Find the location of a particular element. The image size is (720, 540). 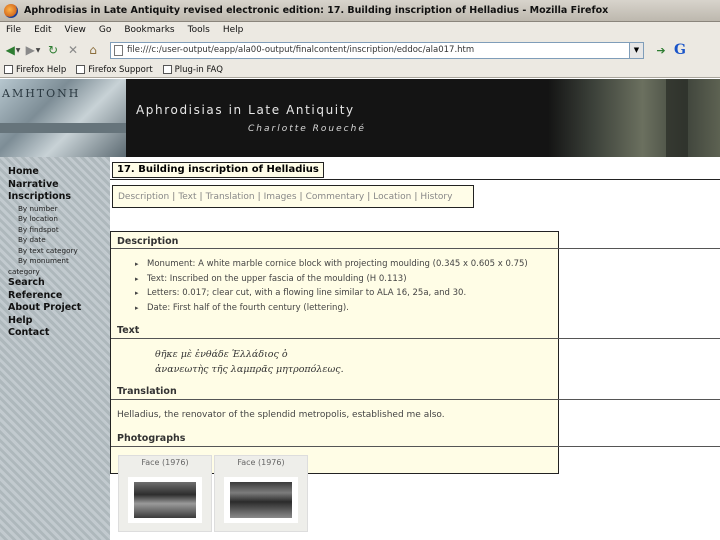

site-title: Aphrodisias in Late Antiquity is located at coordinates (245, 110).